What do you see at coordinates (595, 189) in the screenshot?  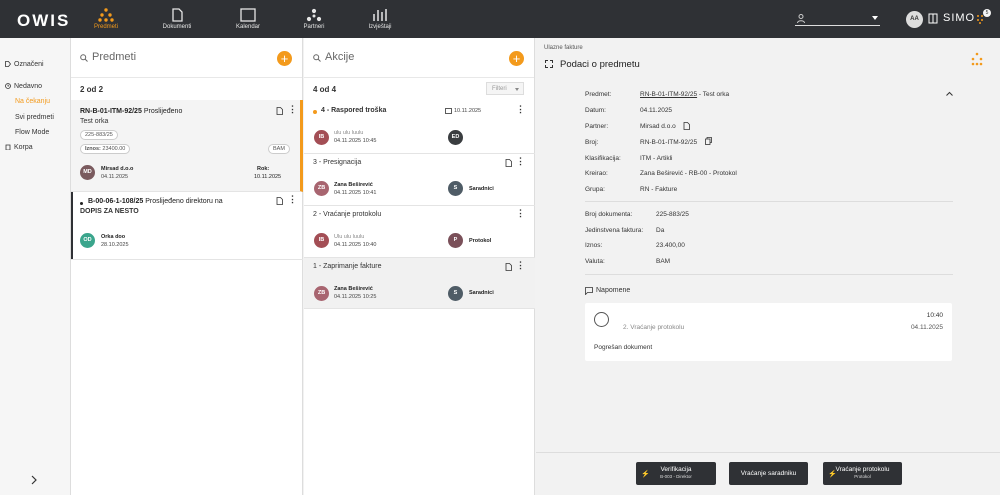 I see `field-label: Grupa:` at bounding box center [595, 189].